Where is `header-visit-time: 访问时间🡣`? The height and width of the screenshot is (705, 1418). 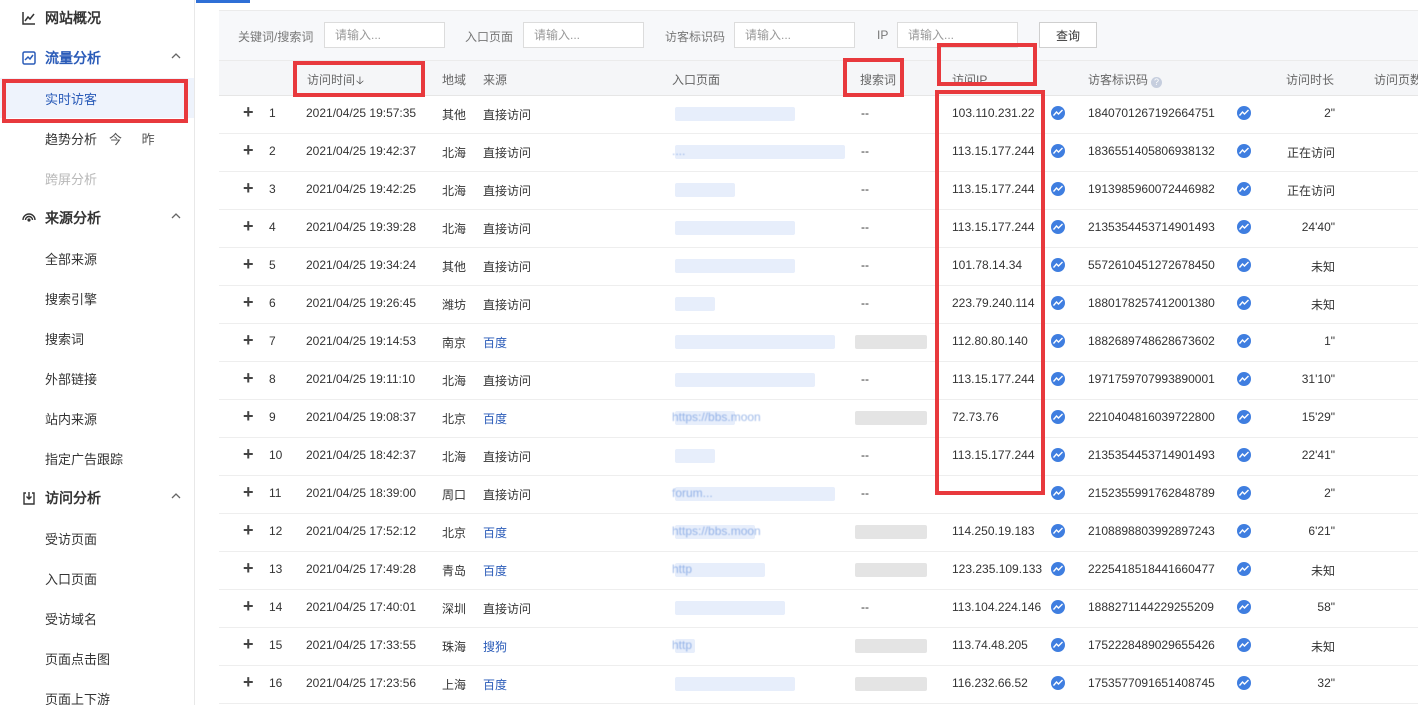
header-visit-time: 访问时间🡣 is located at coordinates (335, 81).